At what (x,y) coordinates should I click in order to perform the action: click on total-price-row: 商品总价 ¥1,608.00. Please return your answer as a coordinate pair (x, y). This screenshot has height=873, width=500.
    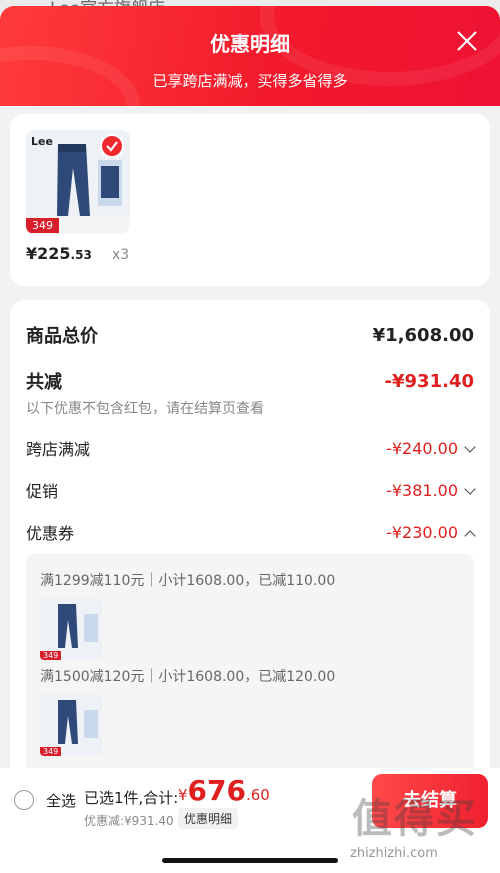
    Looking at the image, I should click on (250, 335).